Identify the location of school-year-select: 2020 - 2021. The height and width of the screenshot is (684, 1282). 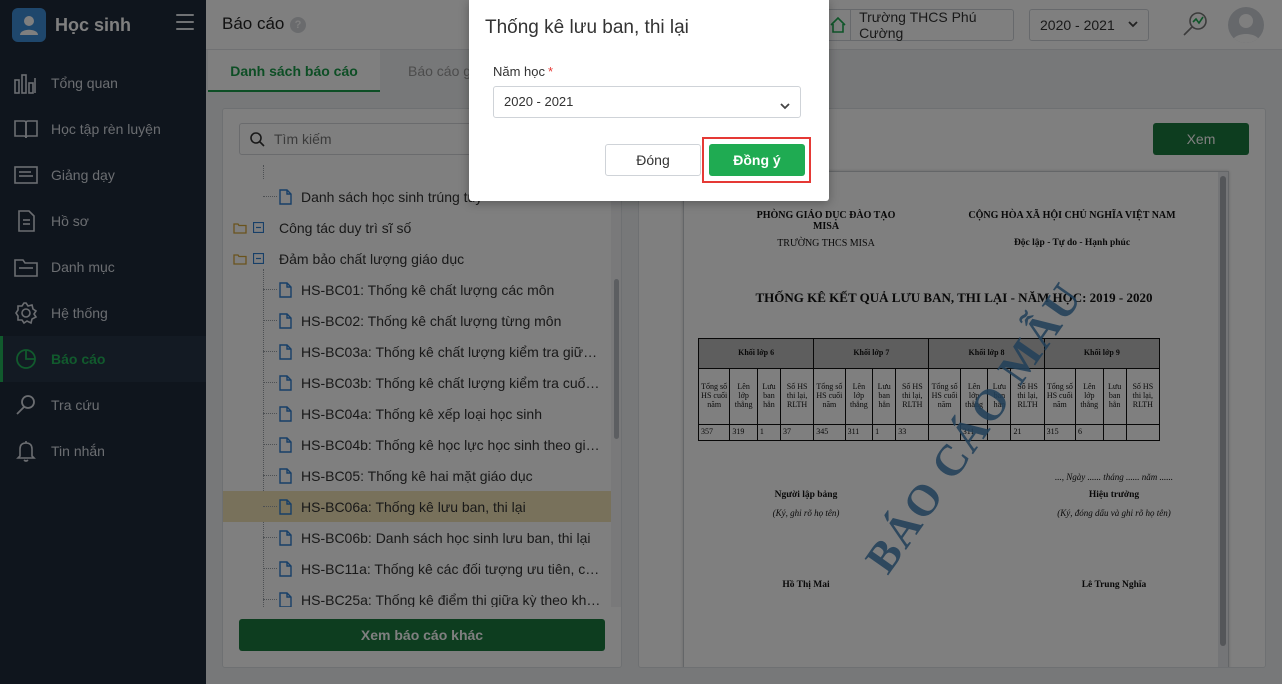
(647, 102).